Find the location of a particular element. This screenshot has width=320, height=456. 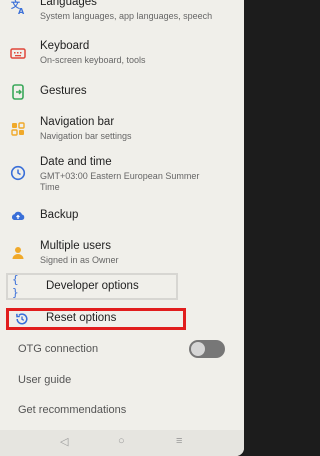

settings-item-gestures: Gestures is located at coordinates (122, 92).